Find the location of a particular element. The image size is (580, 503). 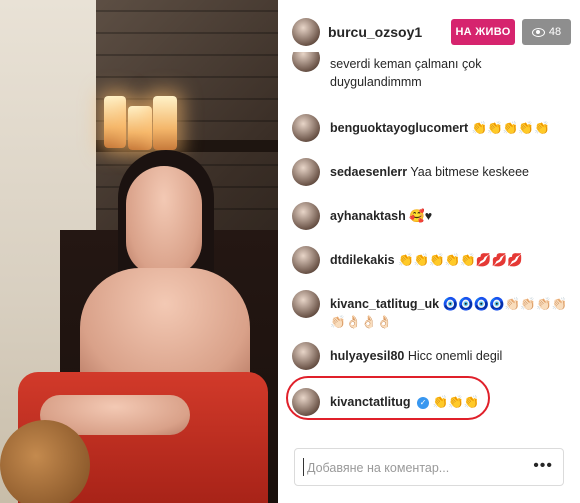

comment-text: 👏👏👏👏👏💋💋💋 is located at coordinates (460, 260).